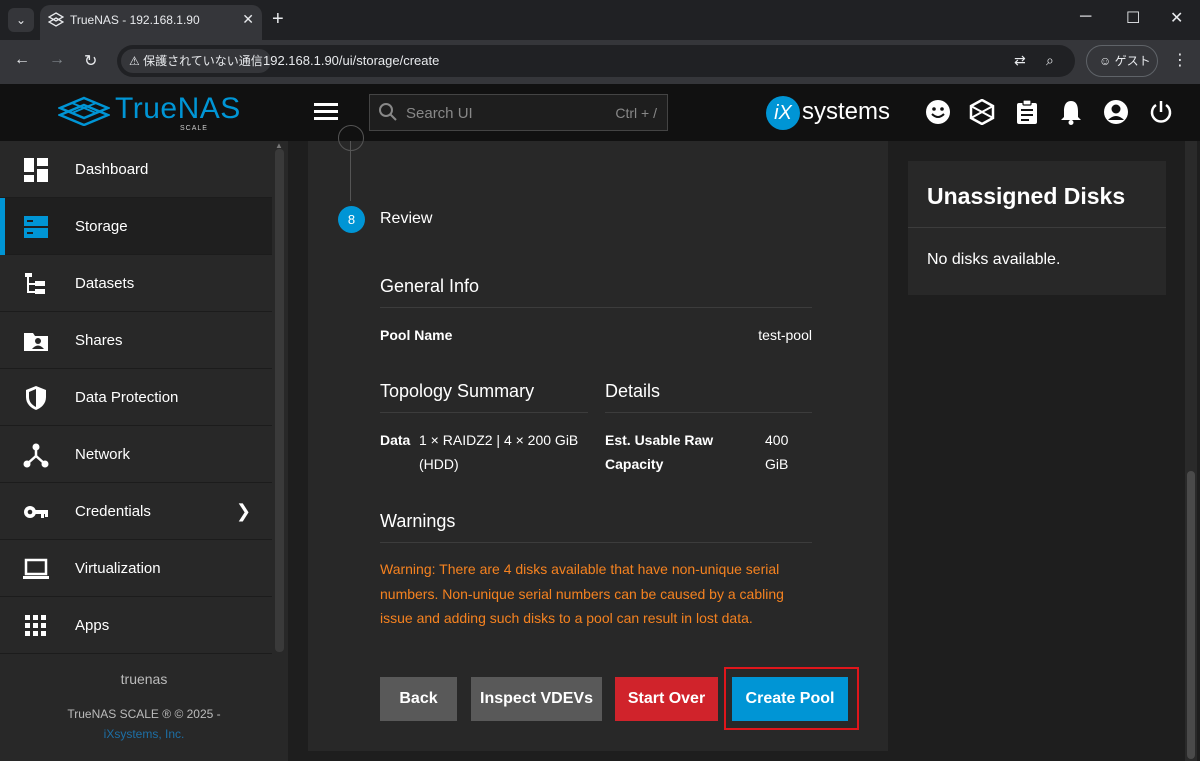 This screenshot has width=1200, height=761. I want to click on power-icon, so click(1161, 112).